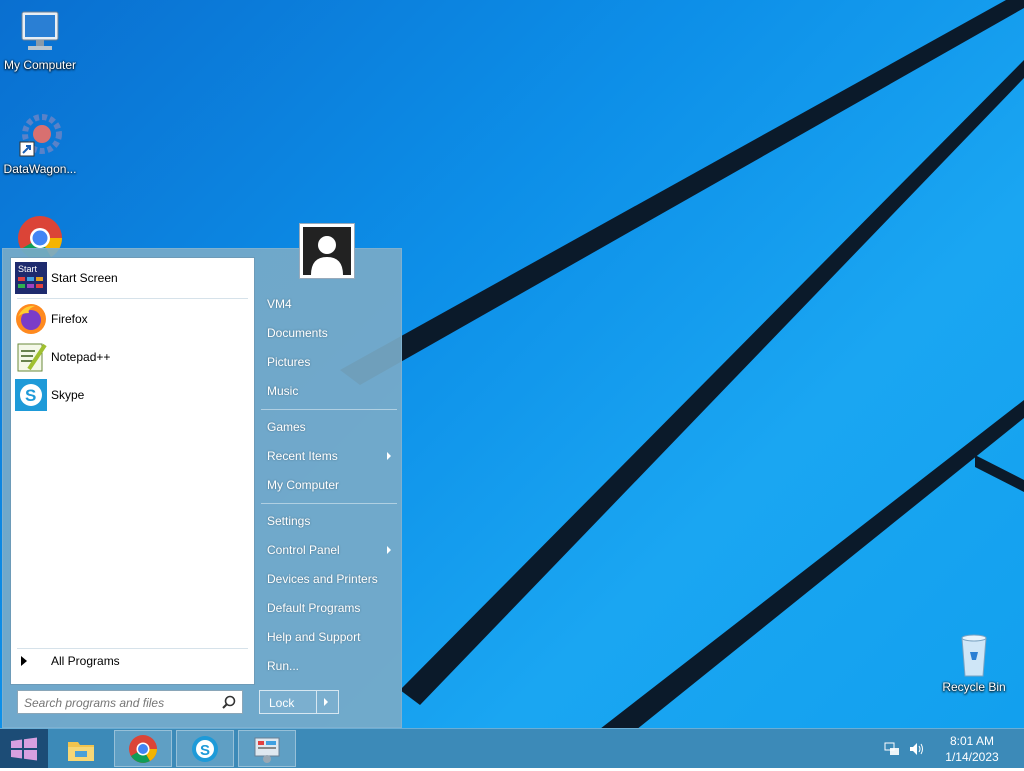 The height and width of the screenshot is (771, 1024). Describe the element at coordinates (892, 749) in the screenshot. I see `network-icon` at that location.